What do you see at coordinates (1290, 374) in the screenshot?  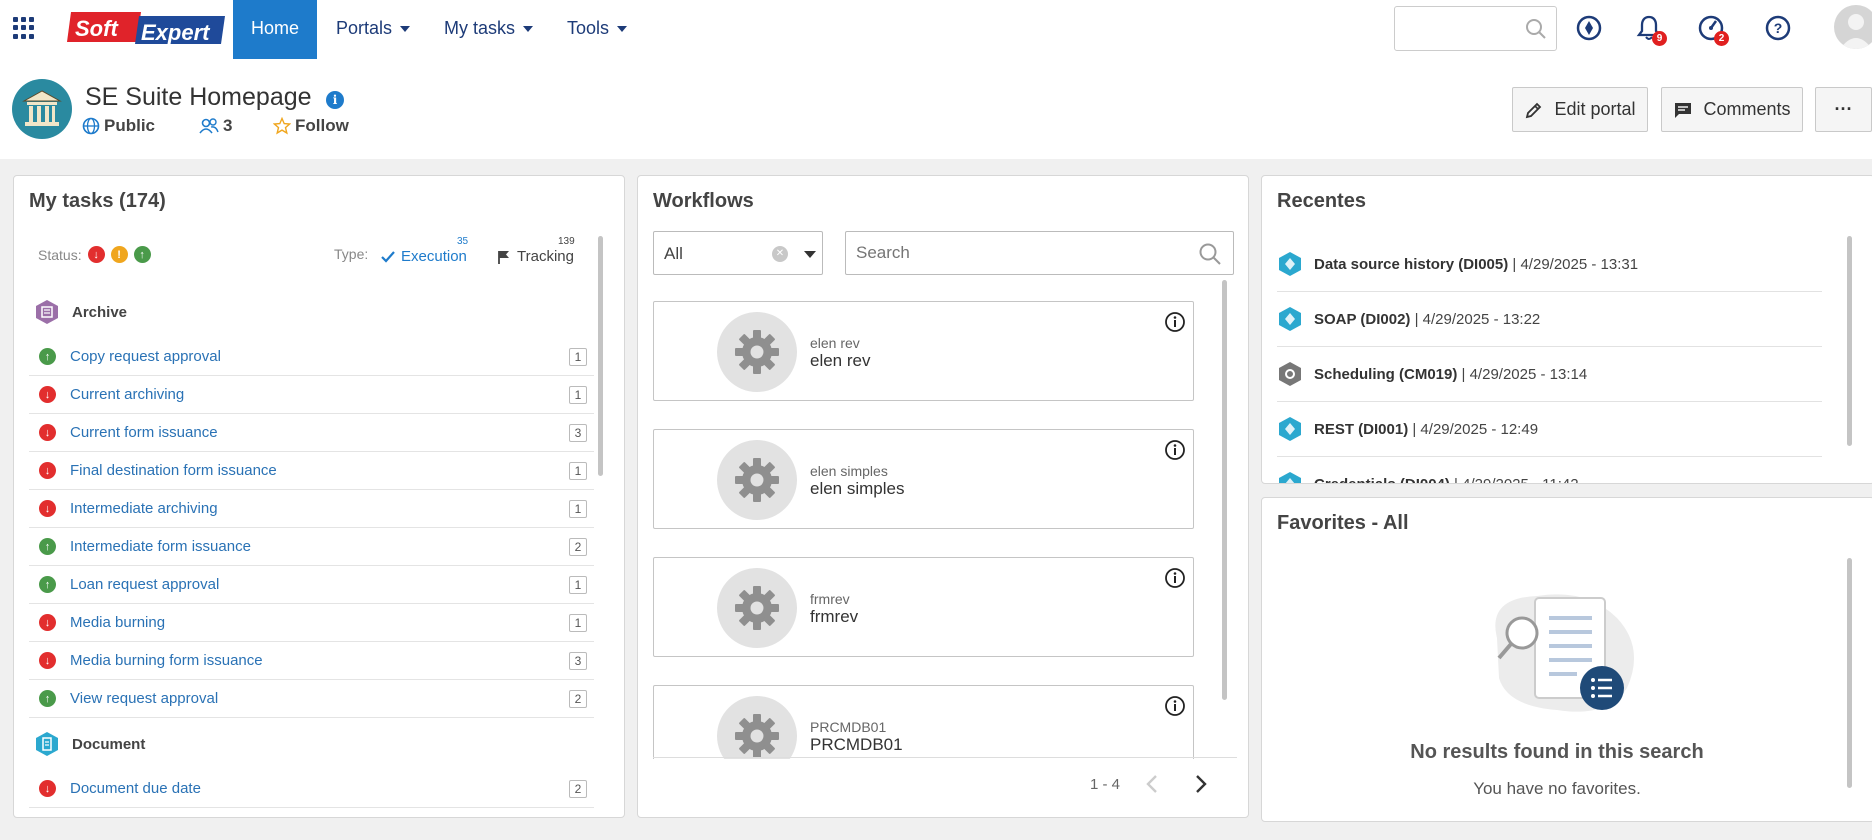 I see `scheduling-hex-icon` at bounding box center [1290, 374].